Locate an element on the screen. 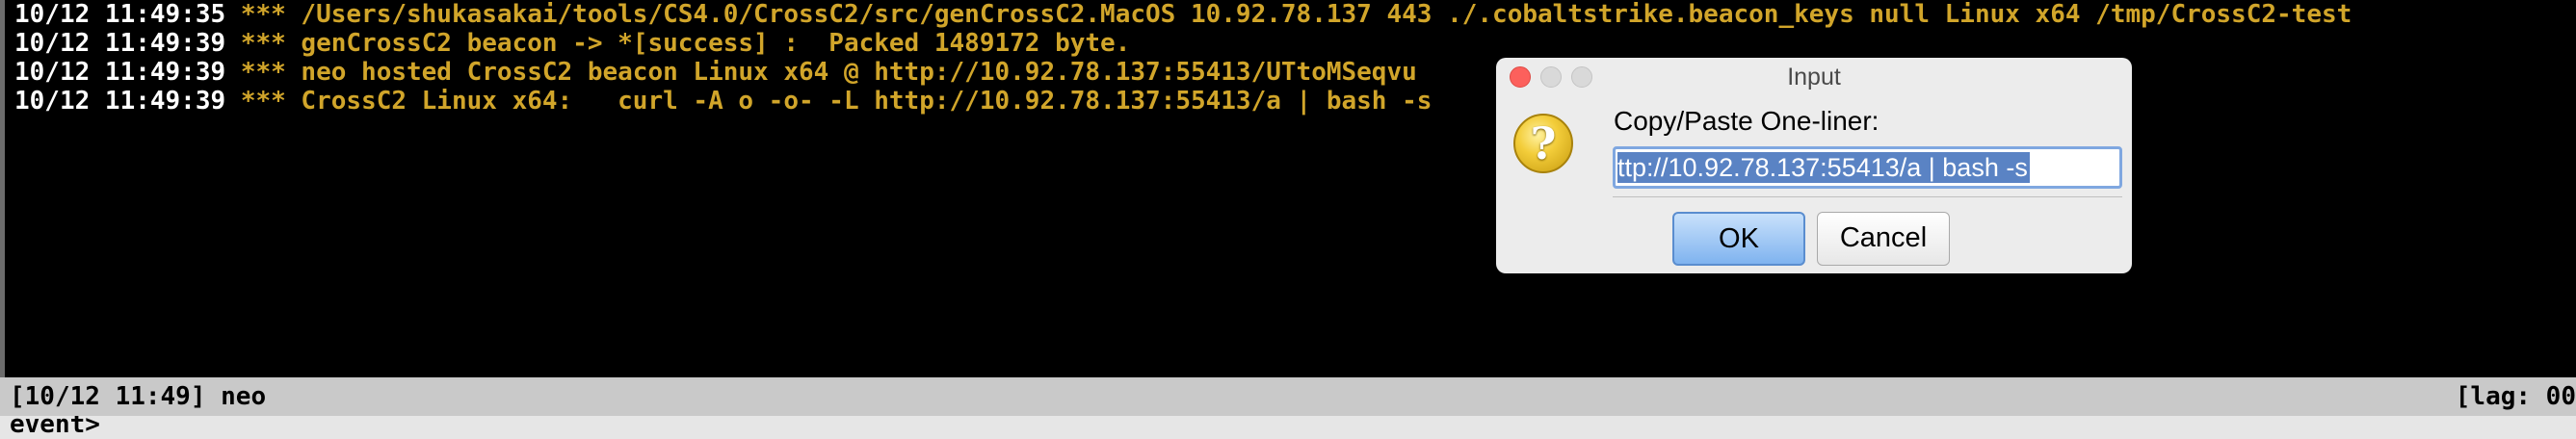 This screenshot has height=439, width=2576. status-lag: [lag: 00 is located at coordinates (2515, 396).